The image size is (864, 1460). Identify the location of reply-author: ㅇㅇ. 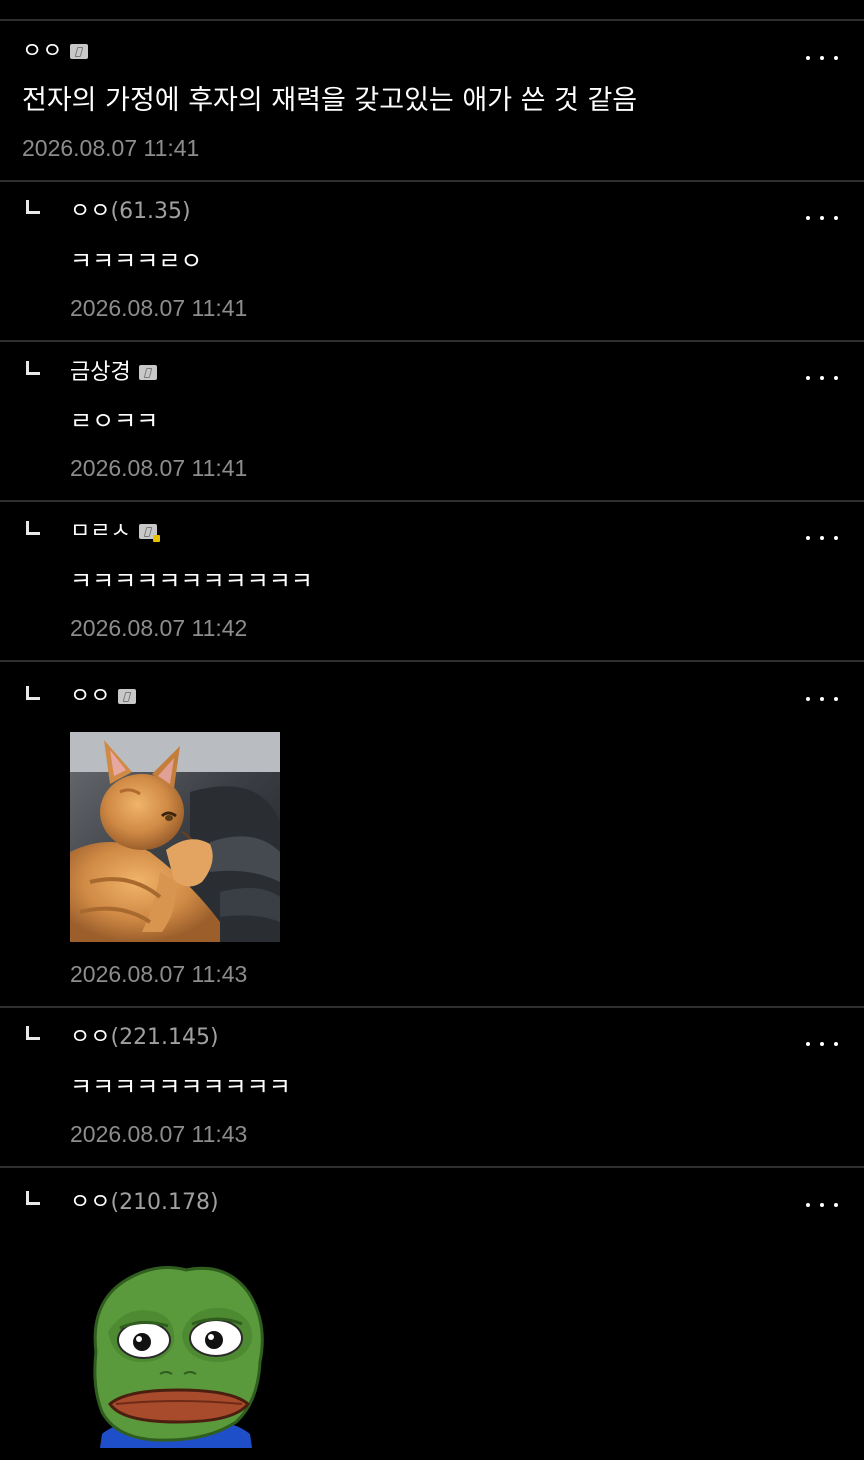
(103, 697).